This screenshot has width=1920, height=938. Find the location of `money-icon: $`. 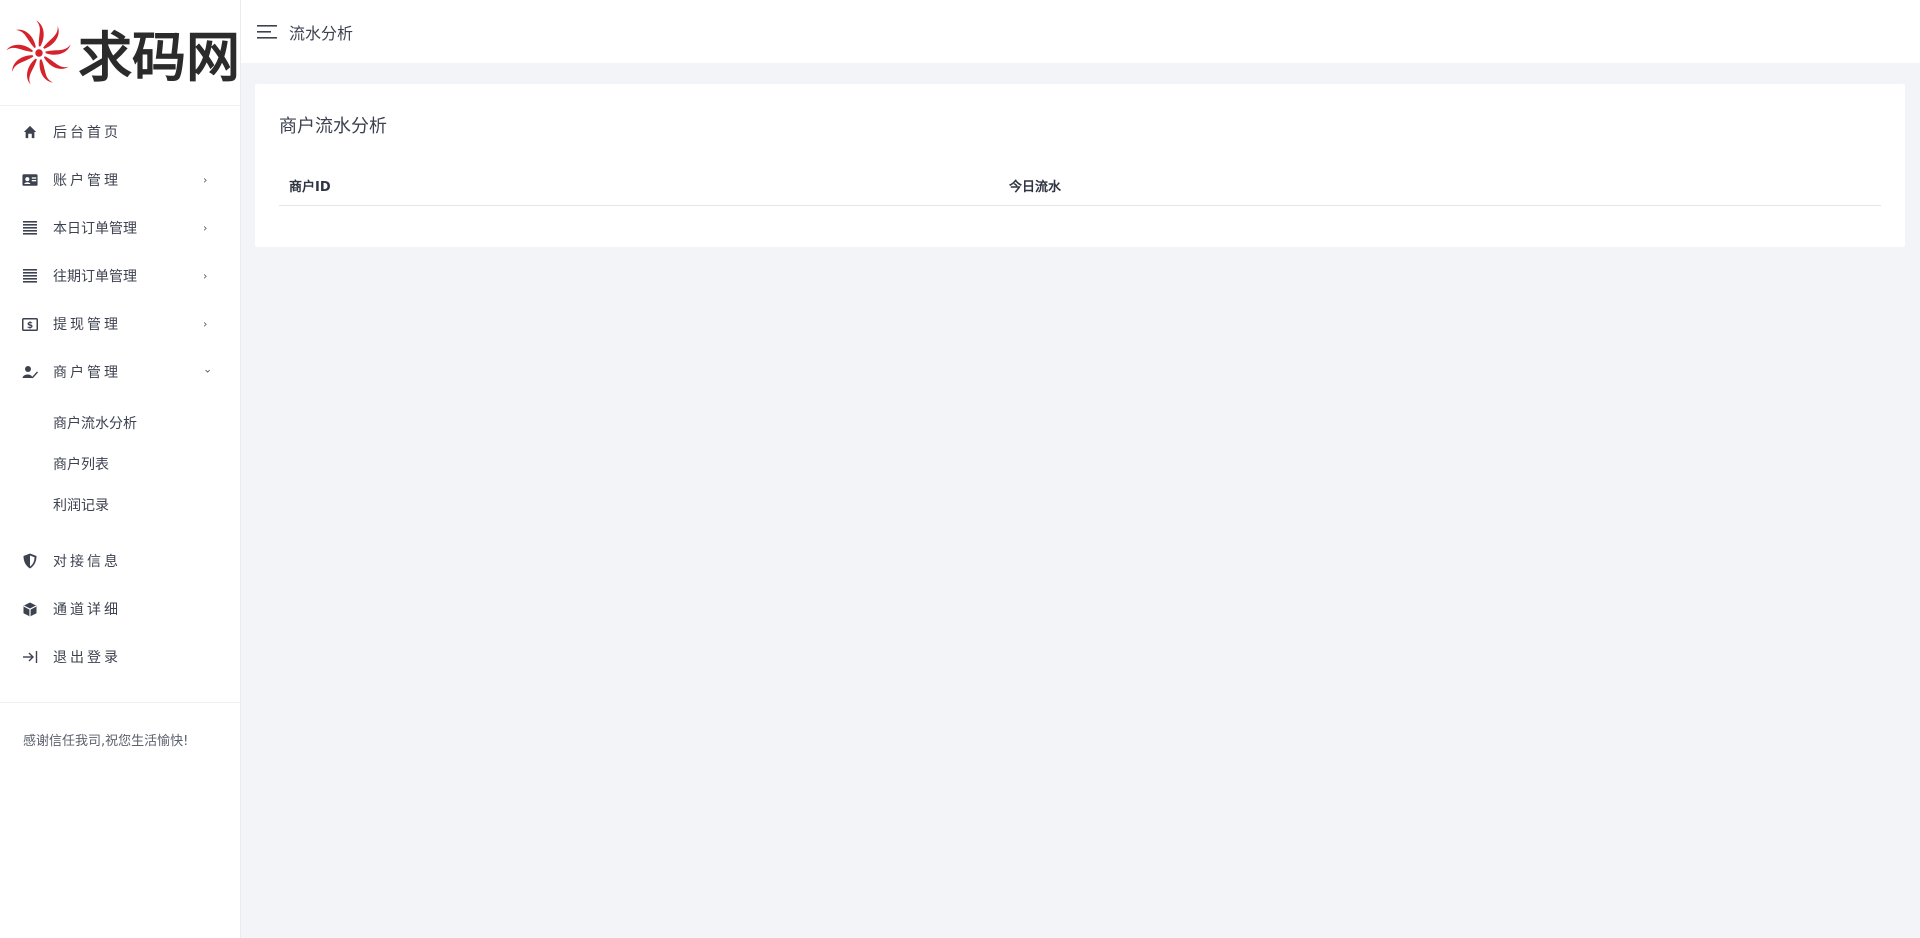

money-icon: $ is located at coordinates (30, 324).